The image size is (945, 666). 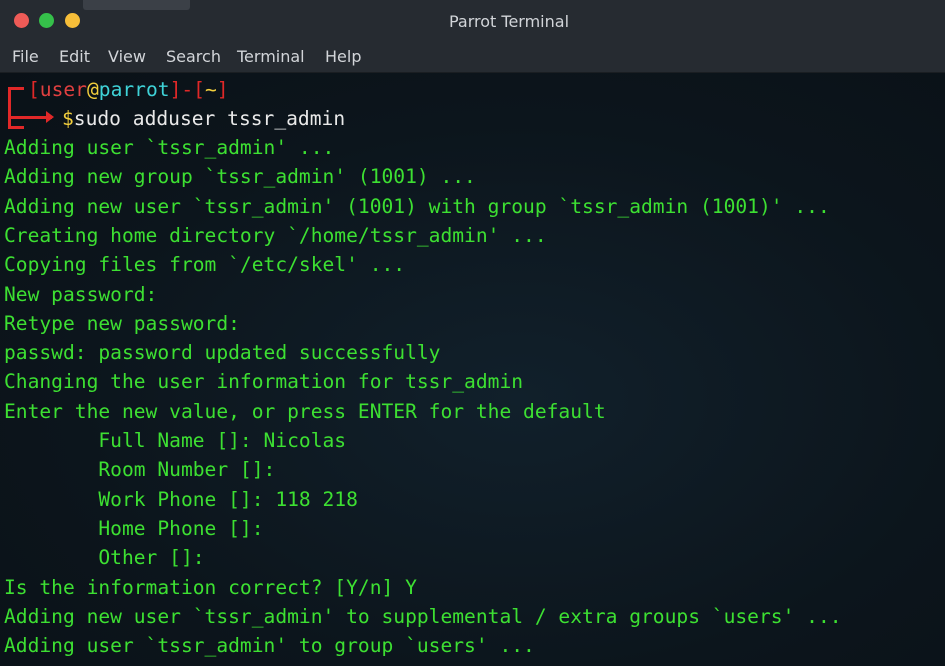 What do you see at coordinates (122, 323) in the screenshot?
I see `output-line: Retype new password:` at bounding box center [122, 323].